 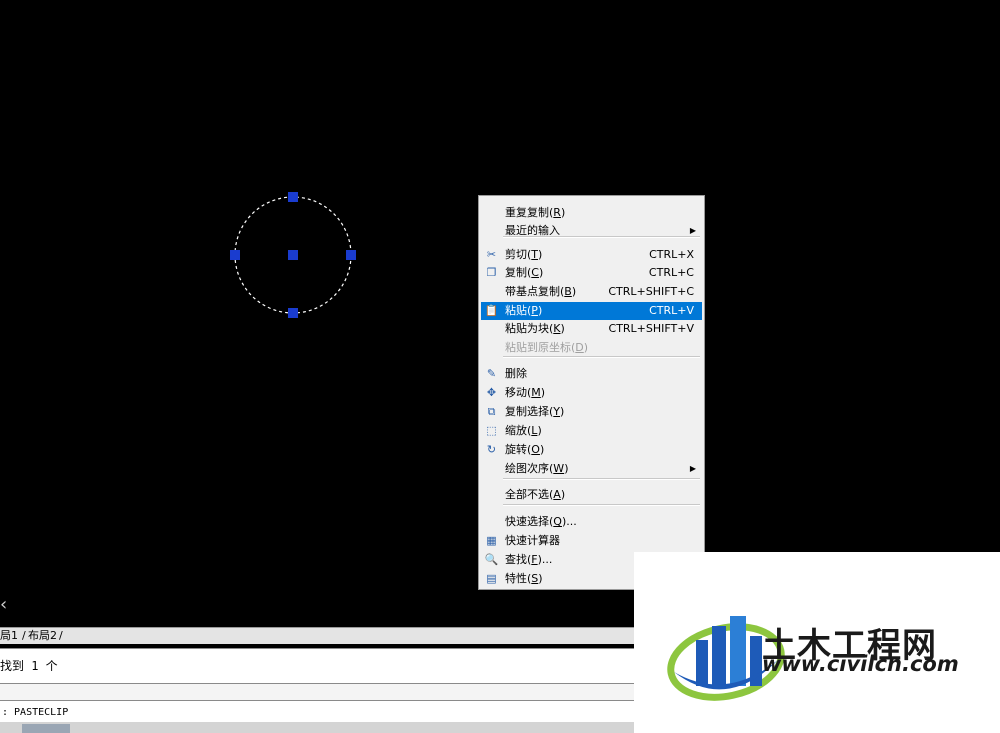 What do you see at coordinates (9, 635) in the screenshot?
I see `layout-tab-1: 局1` at bounding box center [9, 635].